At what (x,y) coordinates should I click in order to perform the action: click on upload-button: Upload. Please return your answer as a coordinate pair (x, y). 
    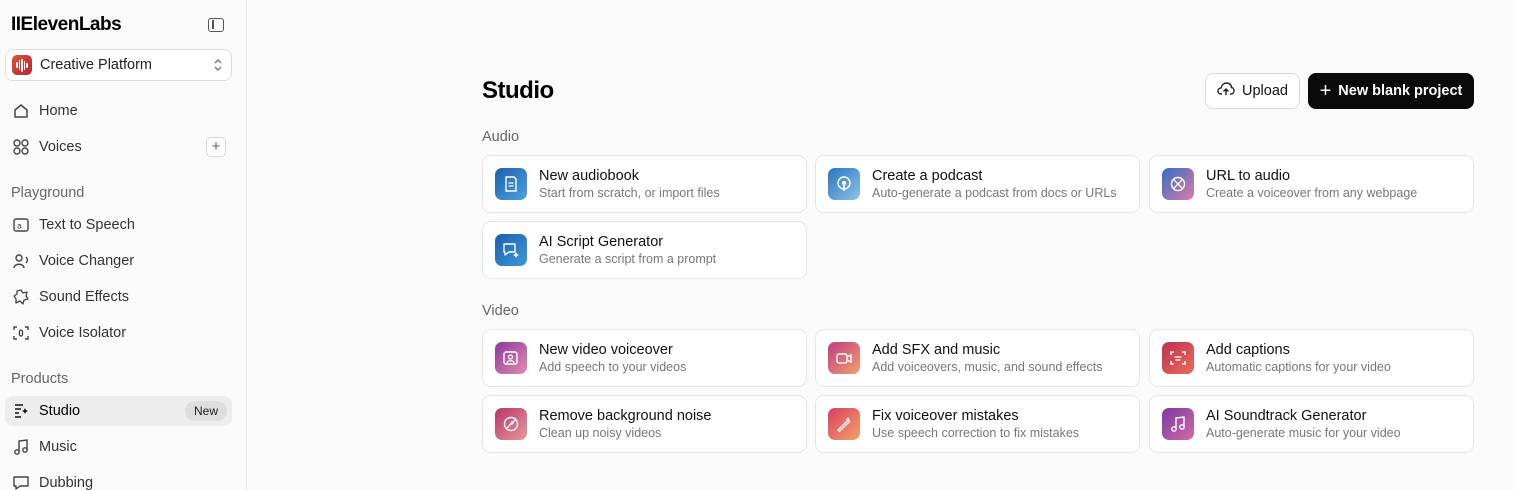
    Looking at the image, I should click on (1252, 91).